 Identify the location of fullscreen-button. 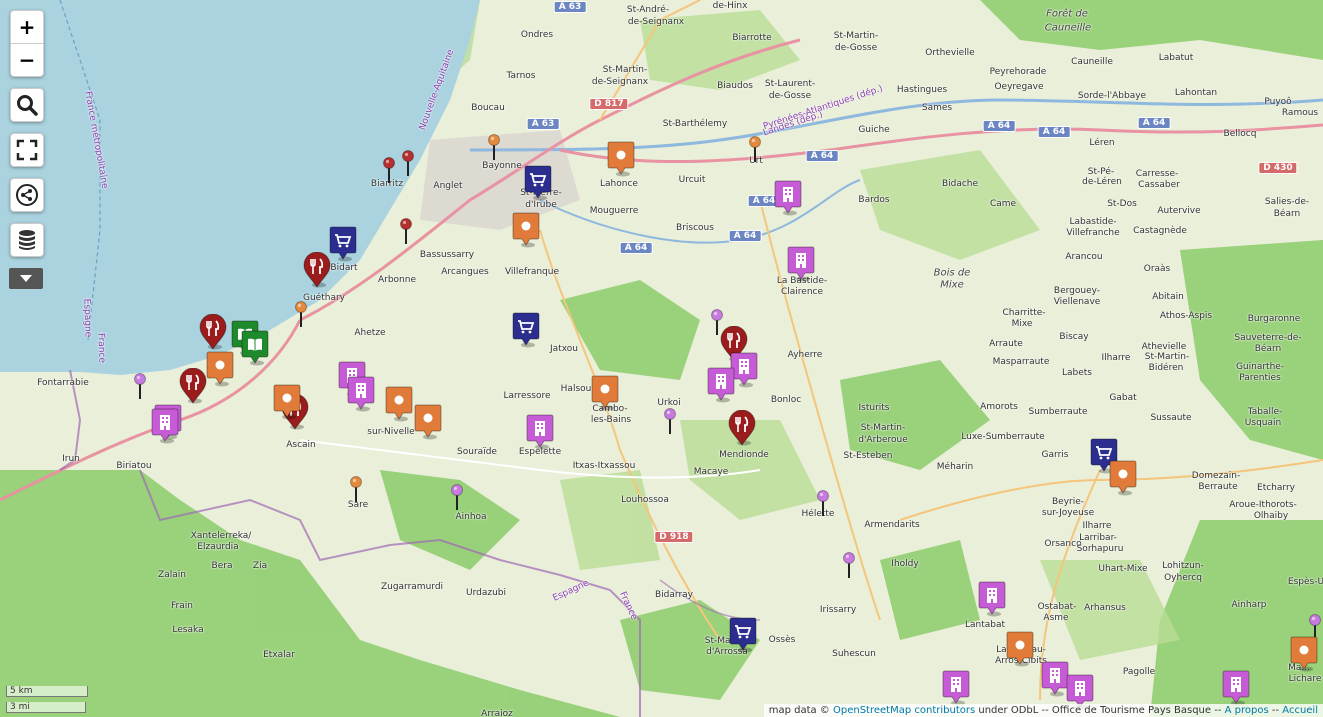
(27, 150).